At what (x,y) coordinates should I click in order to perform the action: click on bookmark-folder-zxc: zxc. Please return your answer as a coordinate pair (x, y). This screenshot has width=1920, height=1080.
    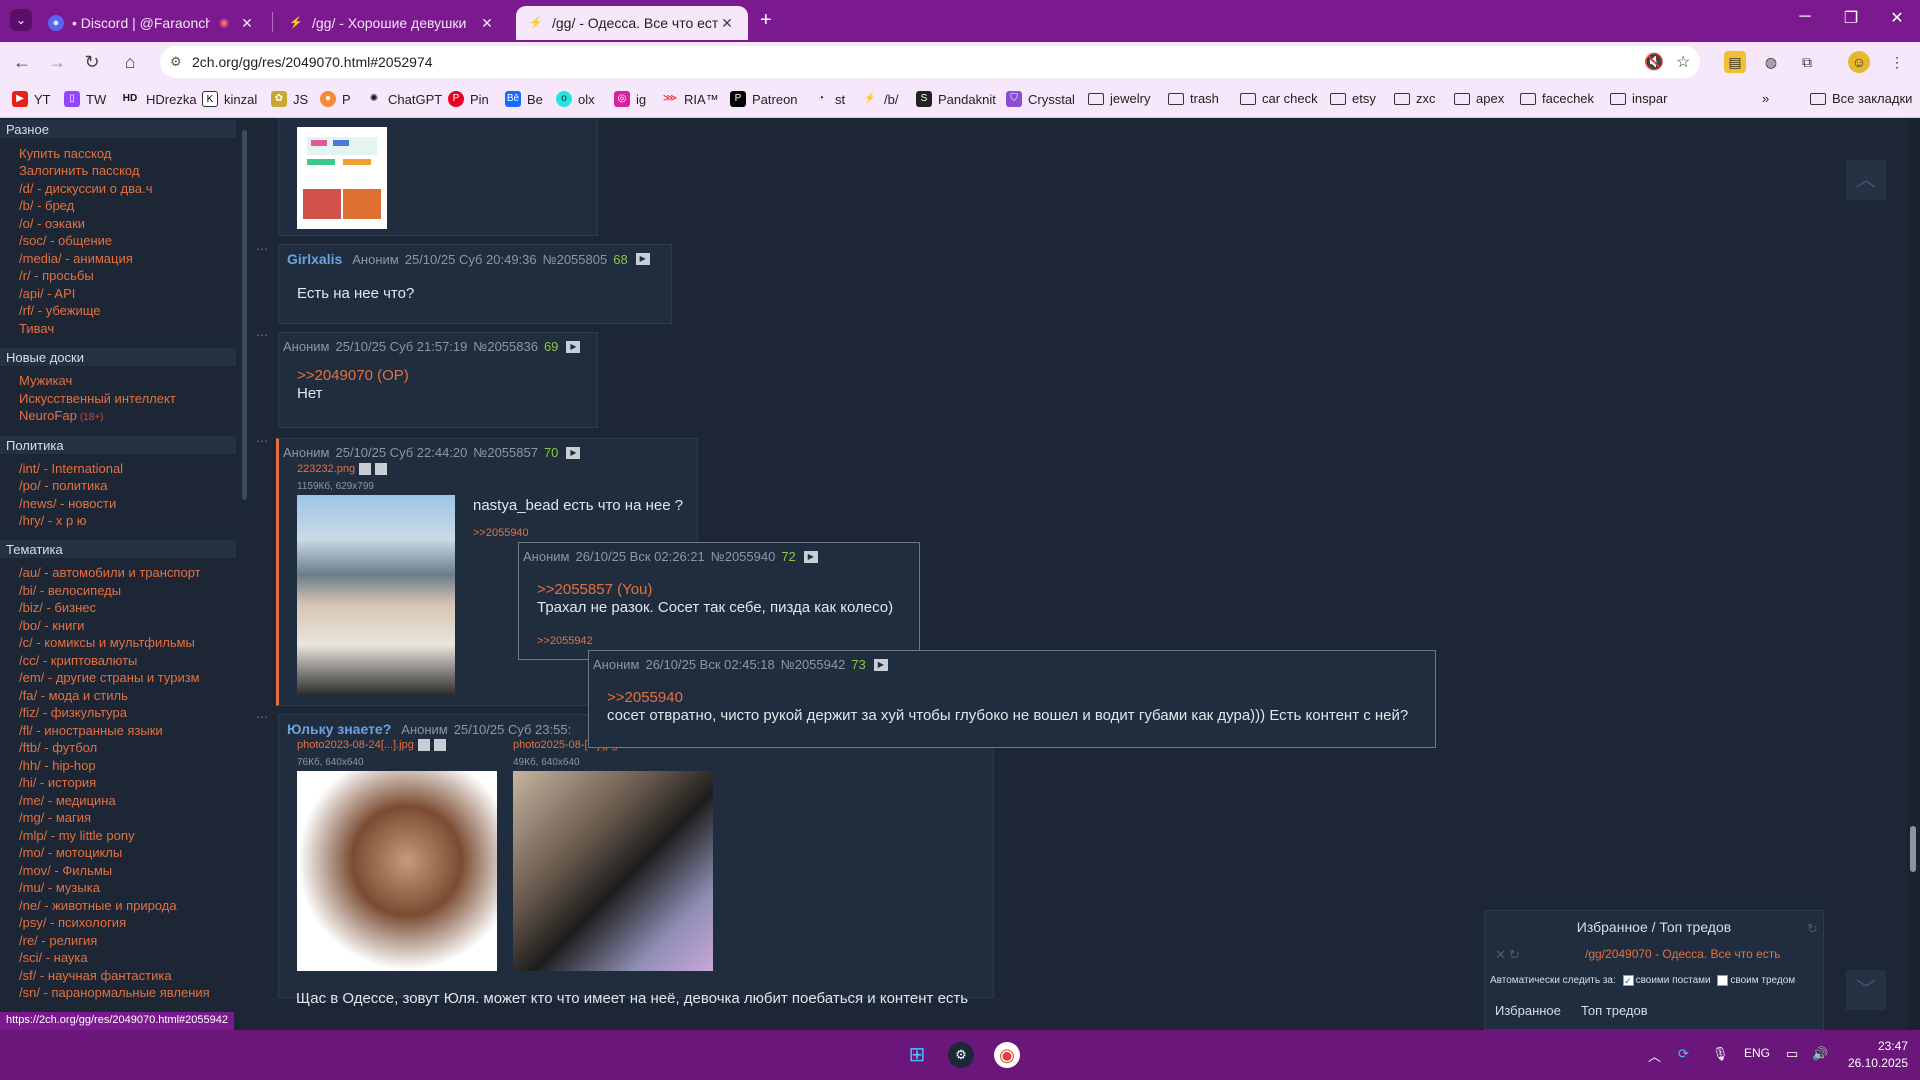
    Looking at the image, I should click on (1415, 98).